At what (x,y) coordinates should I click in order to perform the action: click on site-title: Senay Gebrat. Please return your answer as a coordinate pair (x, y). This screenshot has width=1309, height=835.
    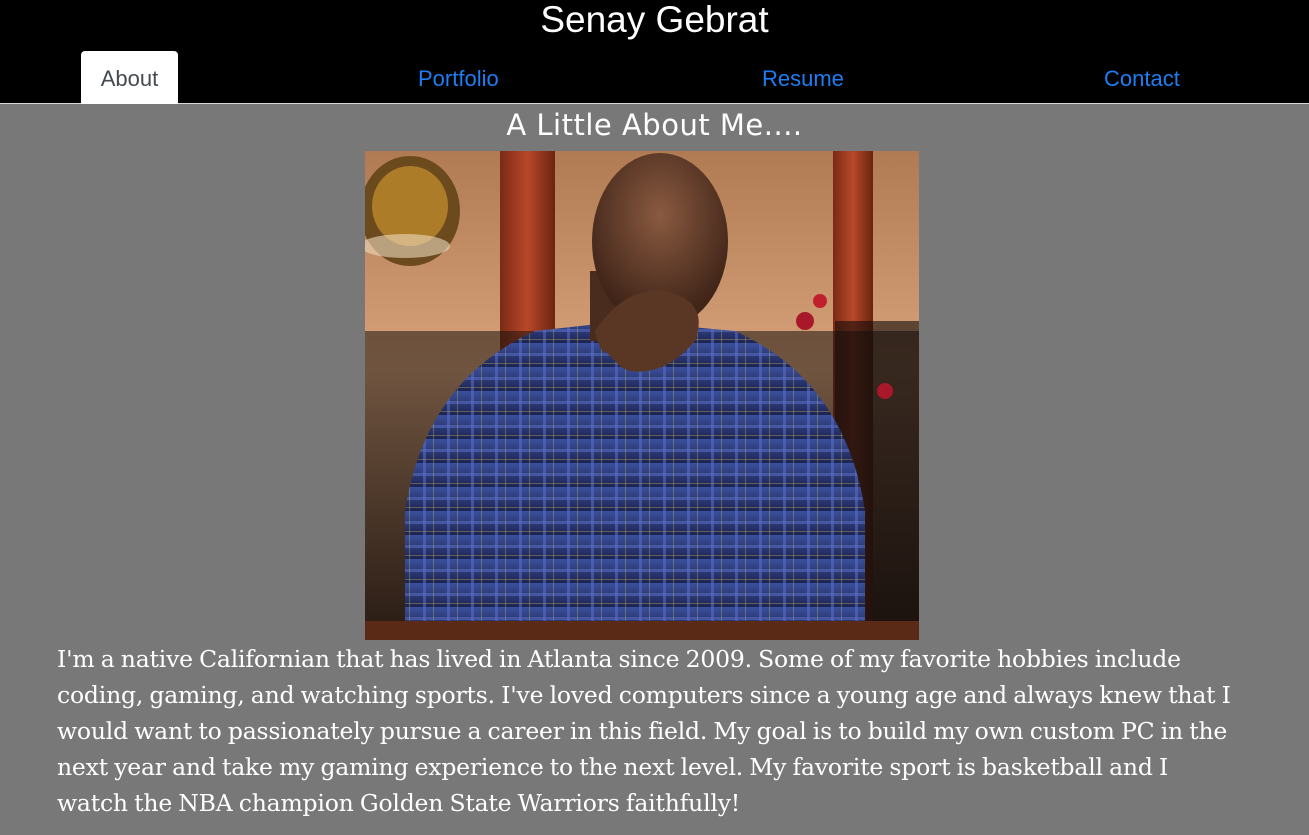
    Looking at the image, I should click on (654, 20).